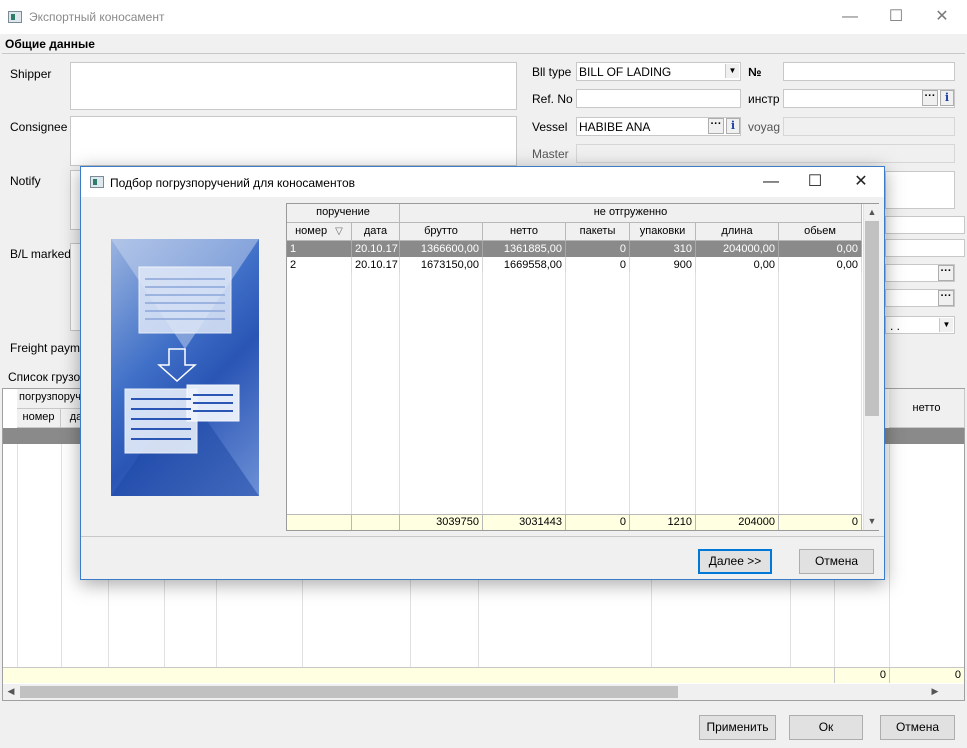  Describe the element at coordinates (917, 727) in the screenshot. I see `cancel-button: Отмена` at that location.